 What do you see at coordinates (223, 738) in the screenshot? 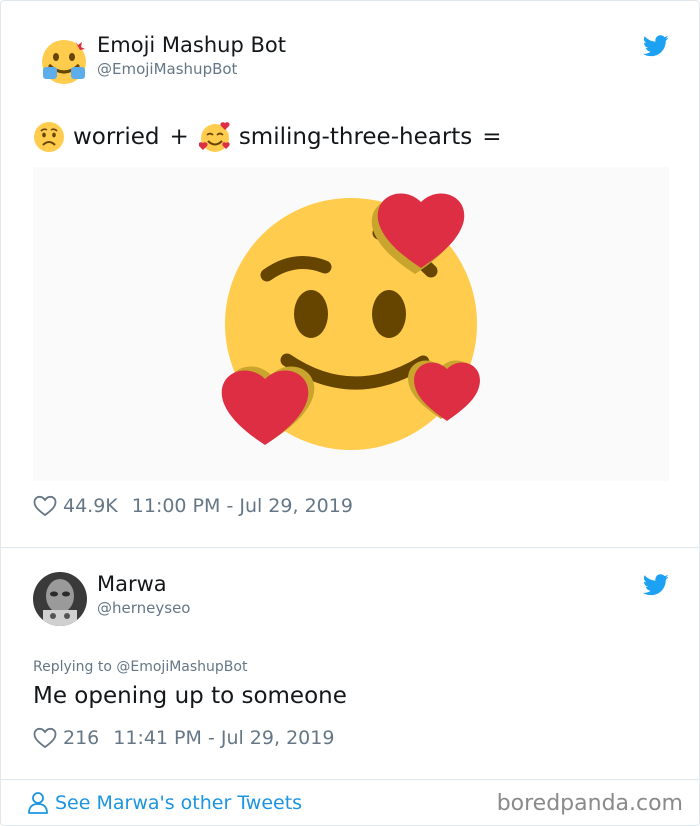
I see `reply-timestamp: 11:41 PM - Jul 29, 2019` at bounding box center [223, 738].